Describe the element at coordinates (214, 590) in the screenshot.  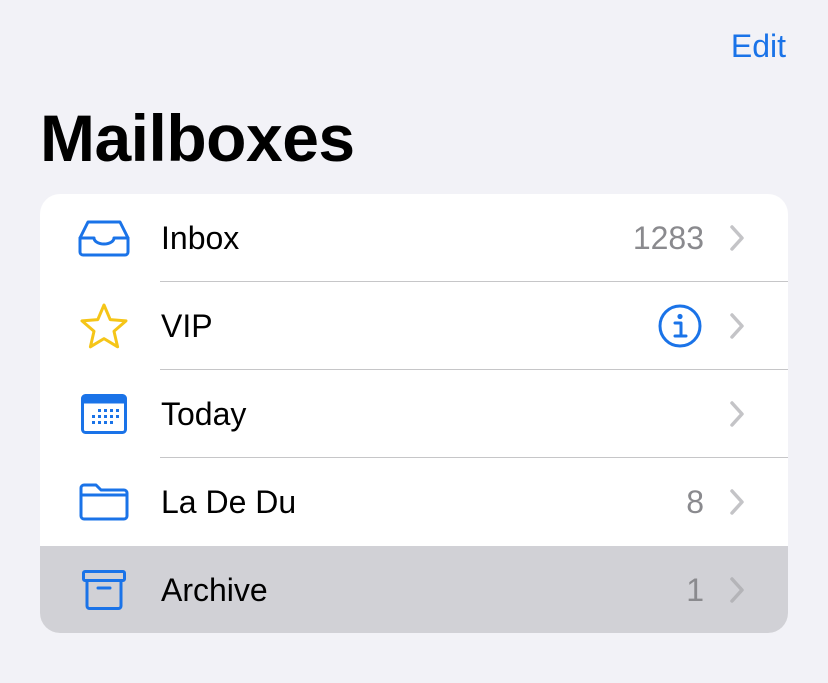
I see `mailbox-label: Archive` at that location.